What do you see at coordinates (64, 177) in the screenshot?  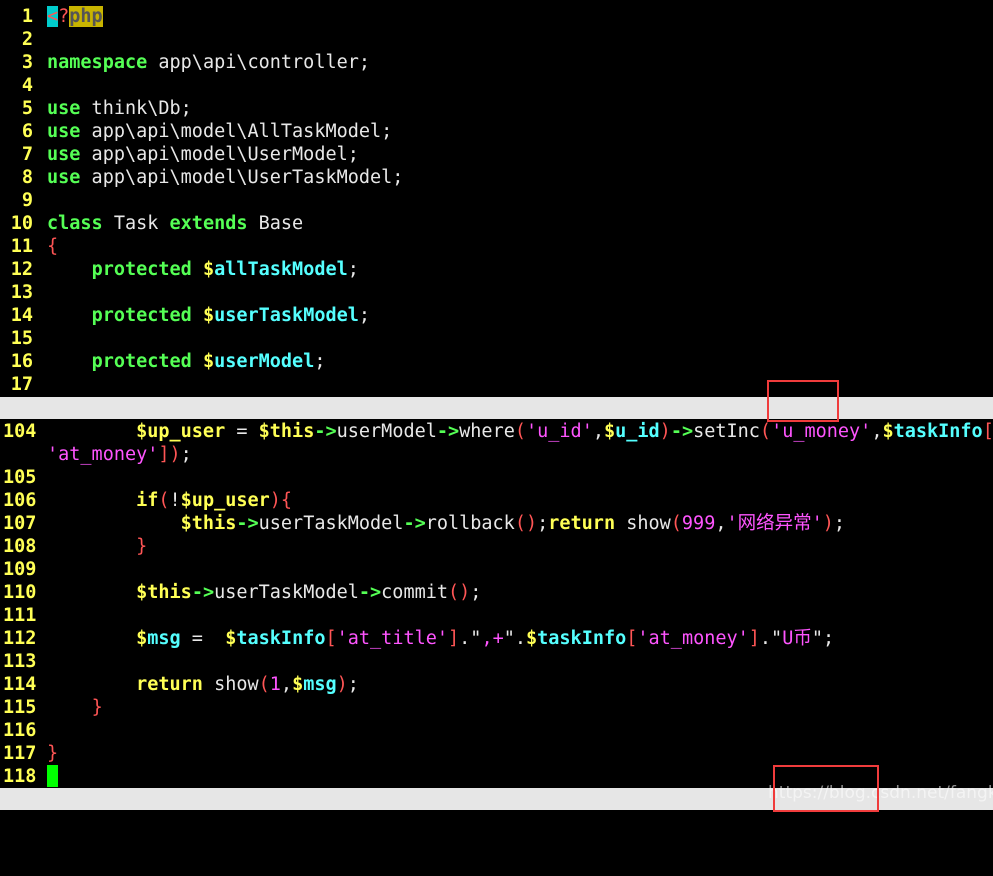 I see `code-token: use` at bounding box center [64, 177].